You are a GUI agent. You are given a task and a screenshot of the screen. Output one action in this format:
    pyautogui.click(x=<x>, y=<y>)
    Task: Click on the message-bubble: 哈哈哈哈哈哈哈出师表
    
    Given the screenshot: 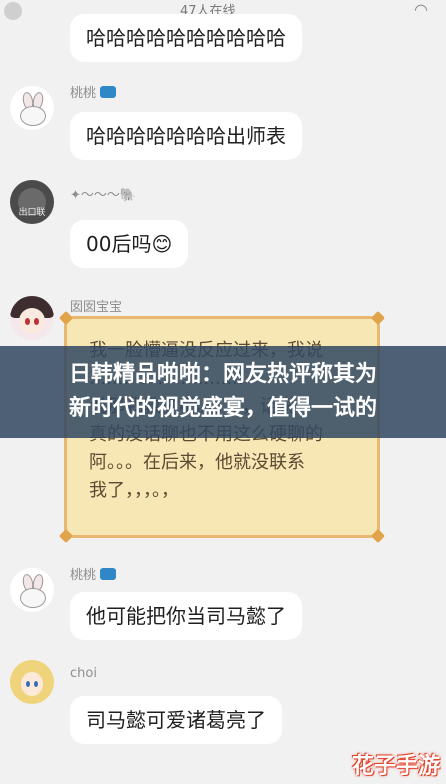 What is the action you would take?
    pyautogui.click(x=186, y=136)
    